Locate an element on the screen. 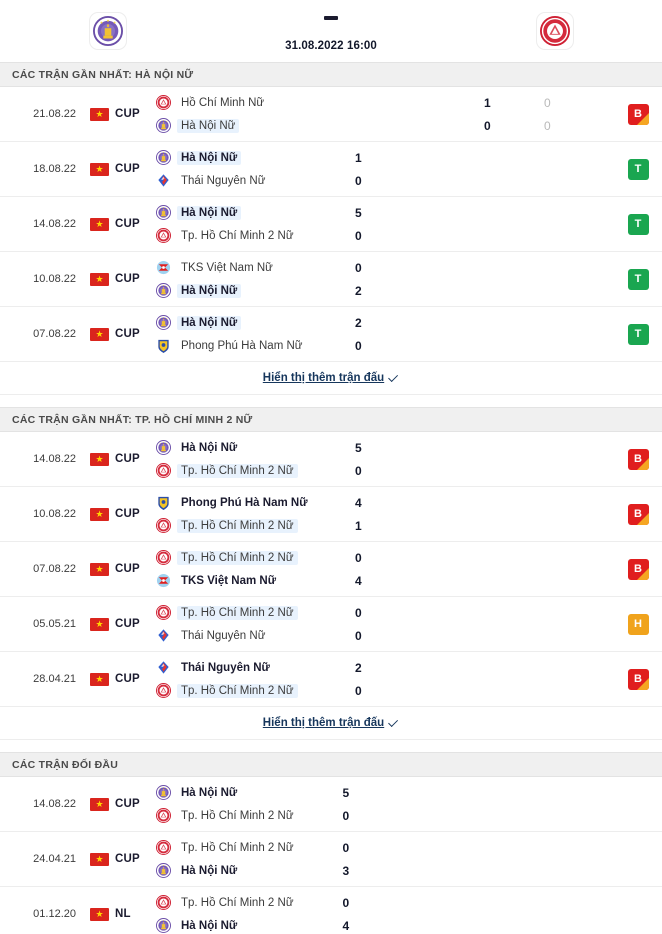  home-score: 5 is located at coordinates (358, 212).